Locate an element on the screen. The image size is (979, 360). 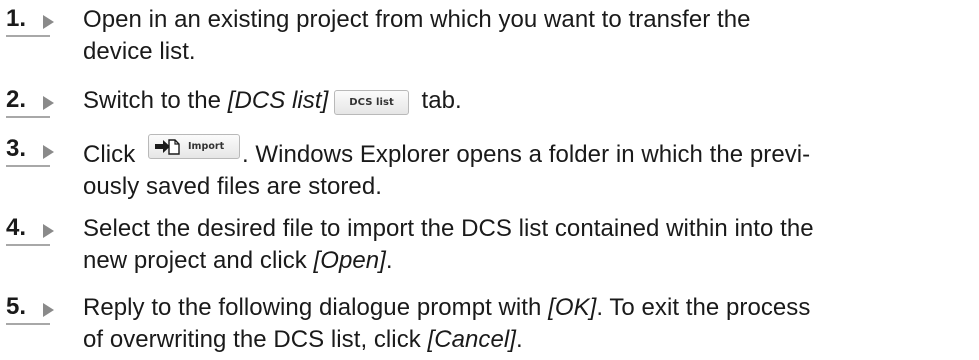
button-reference: [Cancel] is located at coordinates (471, 339).